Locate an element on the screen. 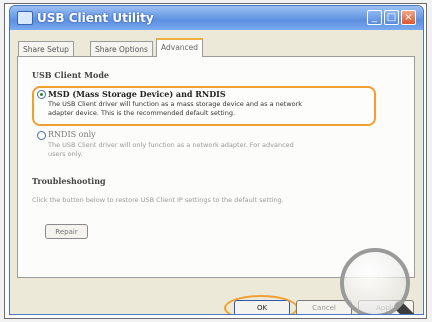 This screenshot has height=322, width=432. rndis-only-description-line2: users only. is located at coordinates (65, 154).